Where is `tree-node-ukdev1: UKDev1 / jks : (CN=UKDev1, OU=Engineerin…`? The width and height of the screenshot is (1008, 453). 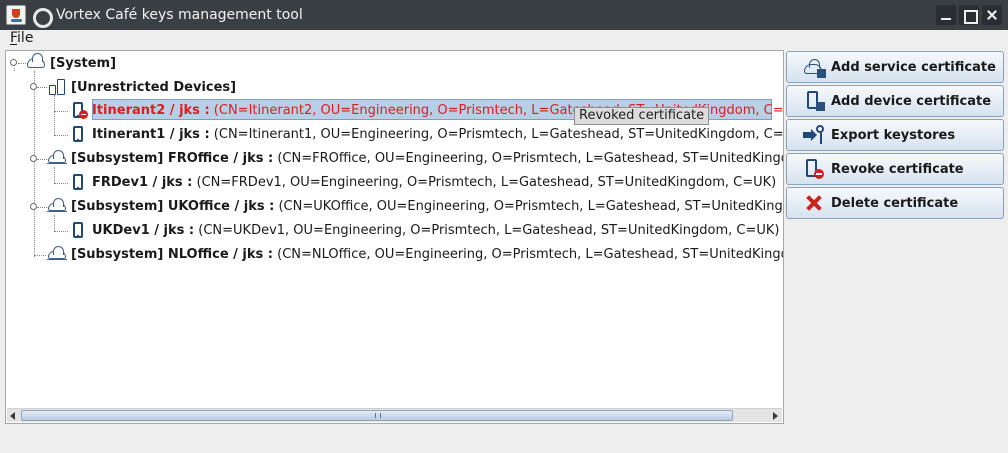 tree-node-ukdev1: UKDev1 / jks : (CN=UKDev1, OU=Engineerin… is located at coordinates (424, 230).